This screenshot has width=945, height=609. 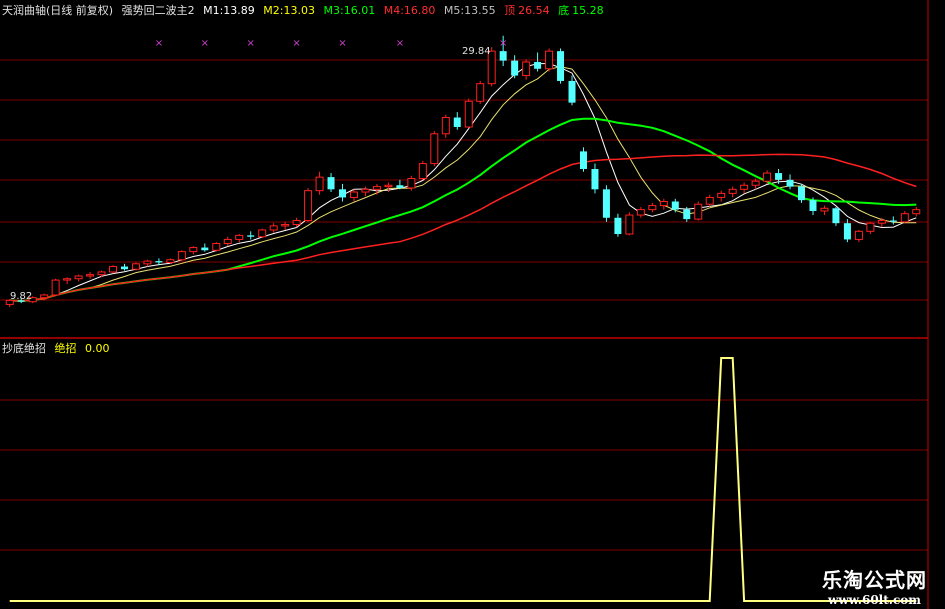 I want to click on ma1-readout: M1:13.89, so click(x=229, y=10).